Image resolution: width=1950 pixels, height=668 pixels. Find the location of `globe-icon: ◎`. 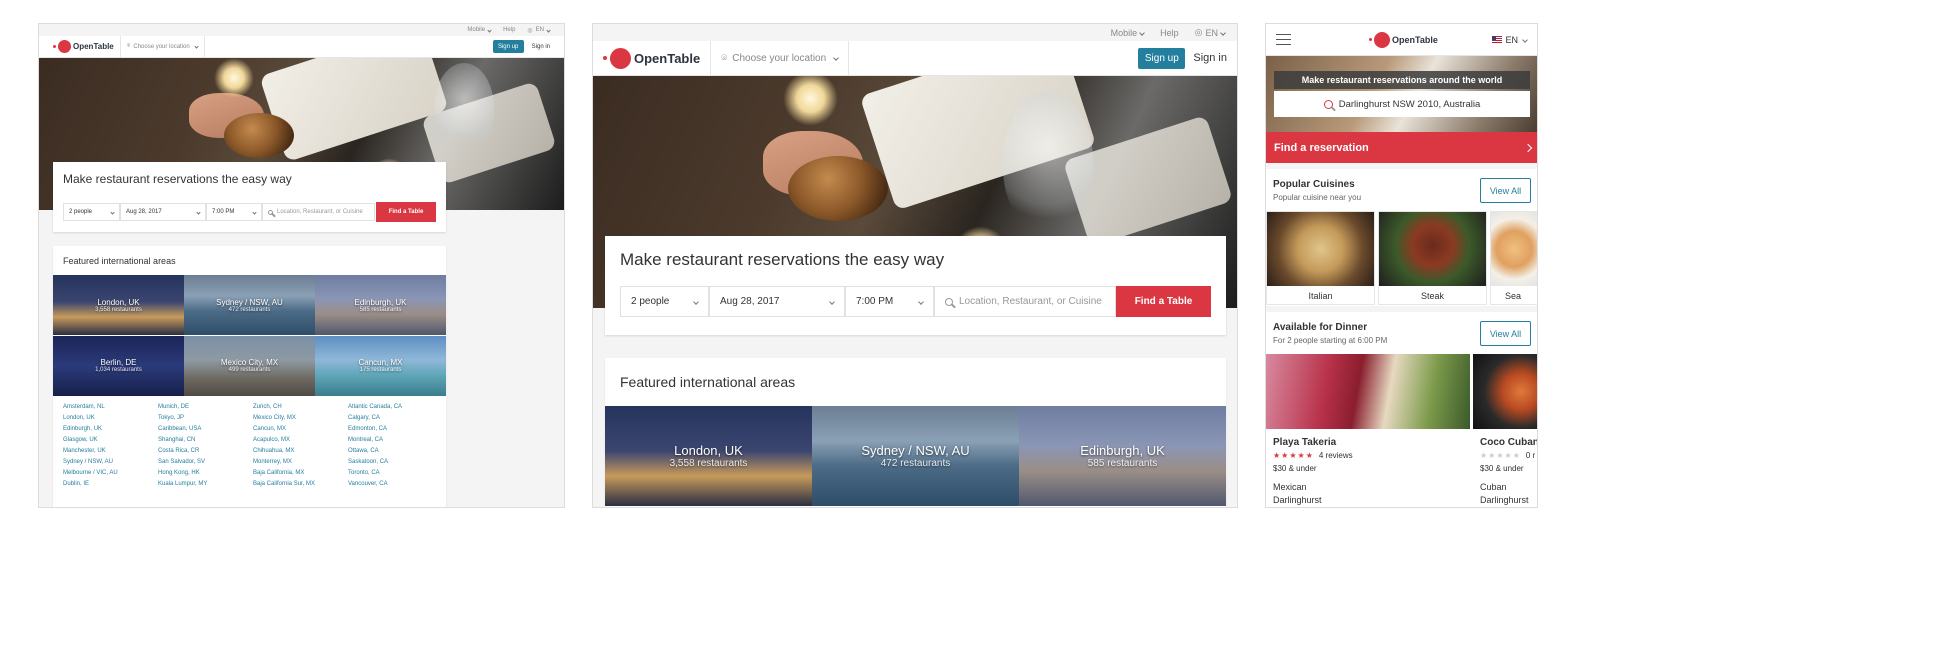

globe-icon: ◎ is located at coordinates (1198, 32).